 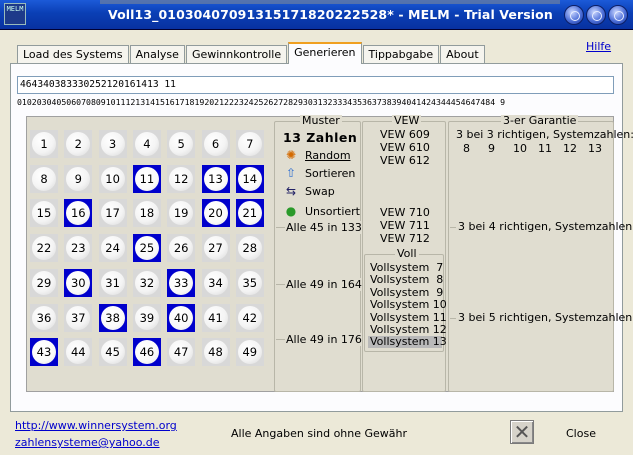 What do you see at coordinates (405, 213) in the screenshot?
I see `vew-710: VEW 710` at bounding box center [405, 213].